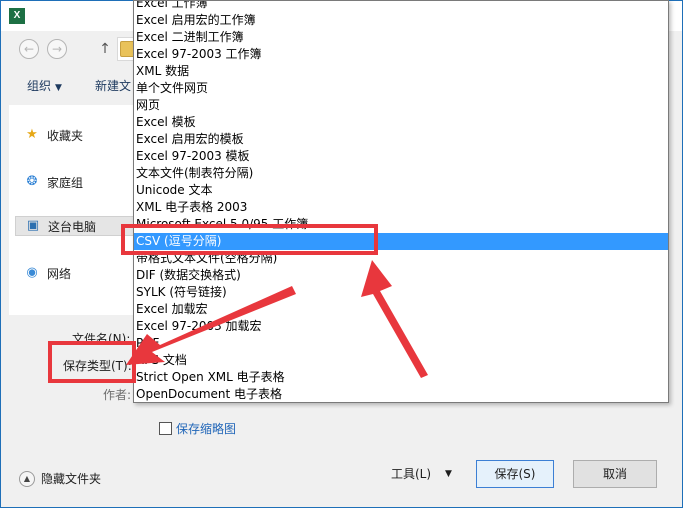 This screenshot has height=508, width=683. I want to click on dropdown-option: Excel 97-2003 加载宏, so click(401, 326).